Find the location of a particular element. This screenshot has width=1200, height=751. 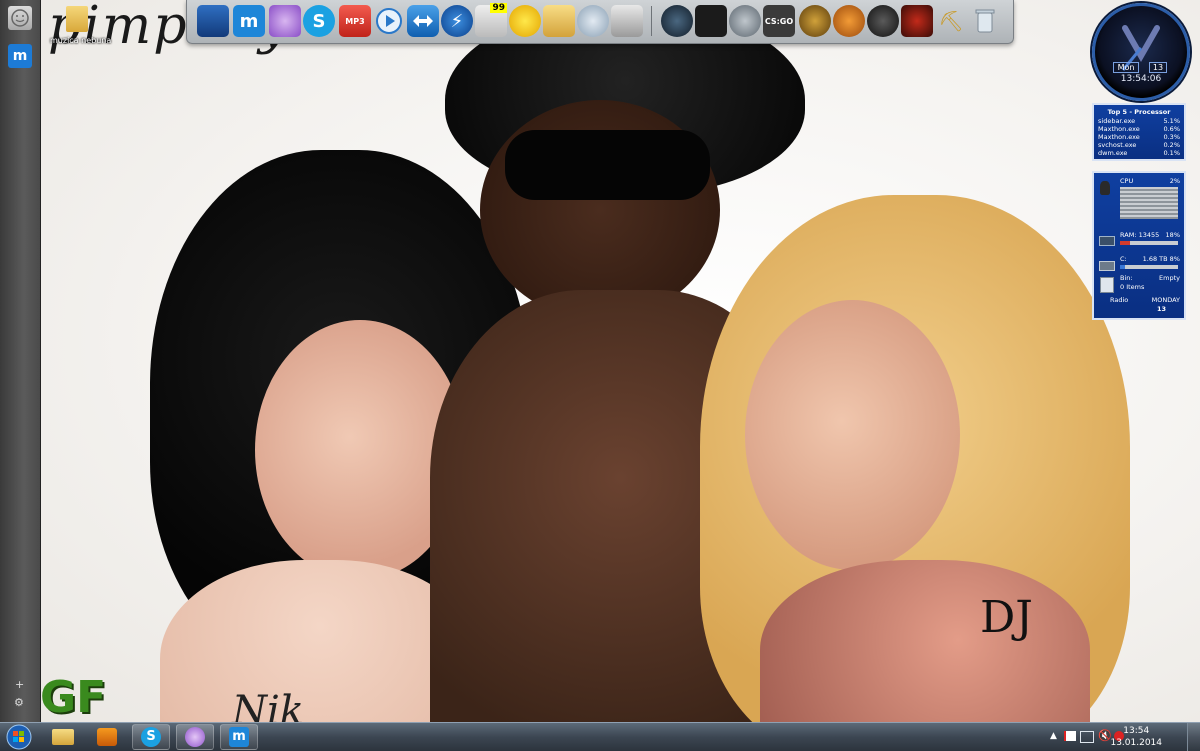

double-arrow-icon is located at coordinates (423, 21).